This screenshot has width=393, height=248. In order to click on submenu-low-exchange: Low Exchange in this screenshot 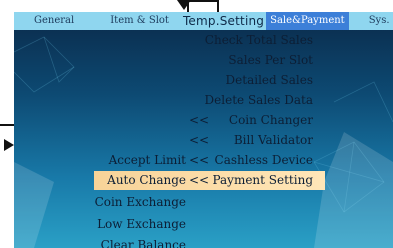, I will do `click(141, 224)`.